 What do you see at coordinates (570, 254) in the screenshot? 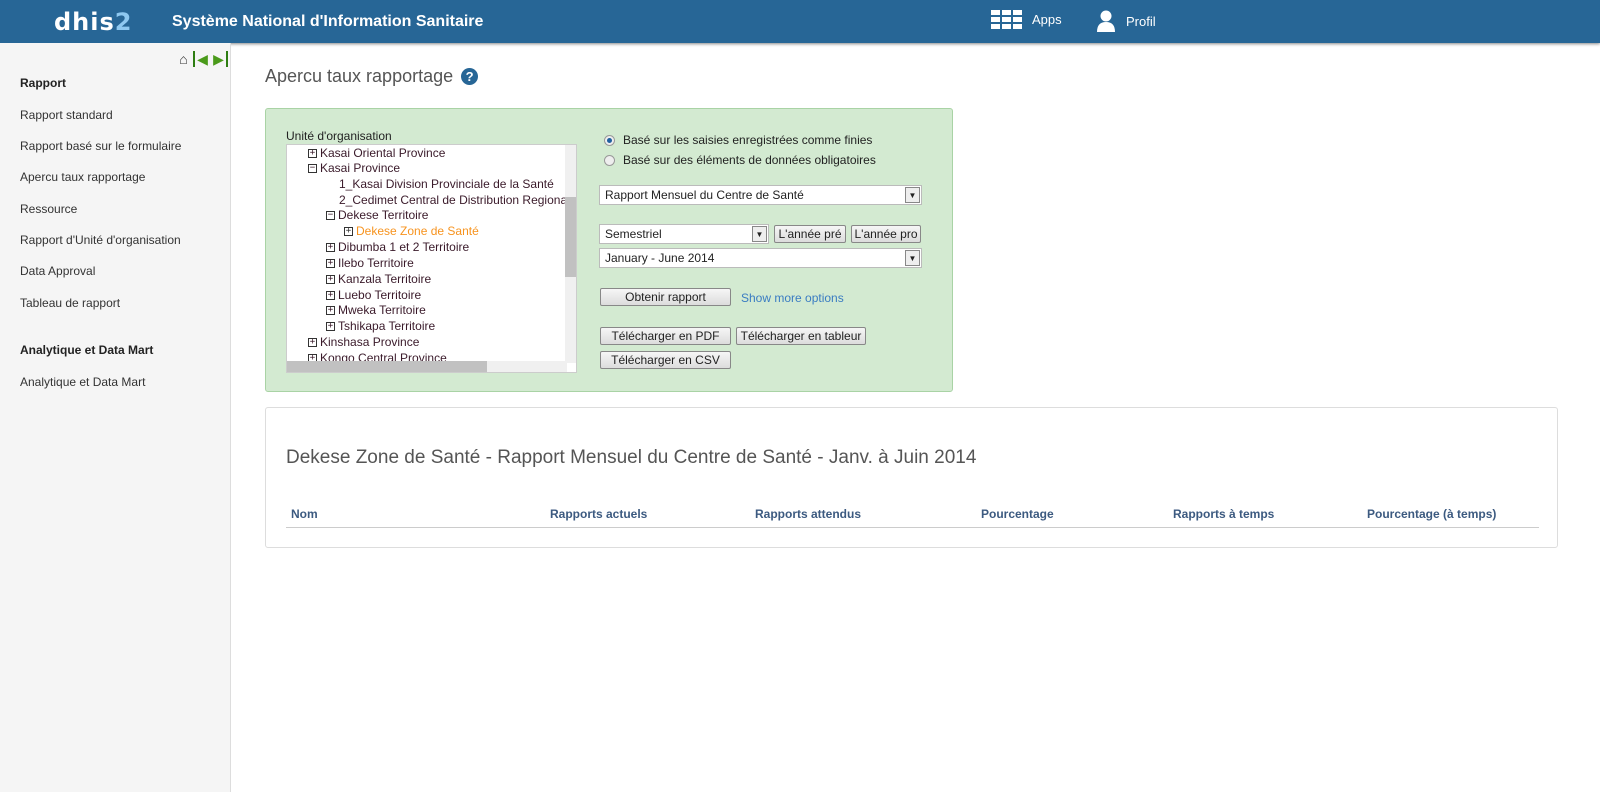
I see `vertical-scrollbar` at bounding box center [570, 254].